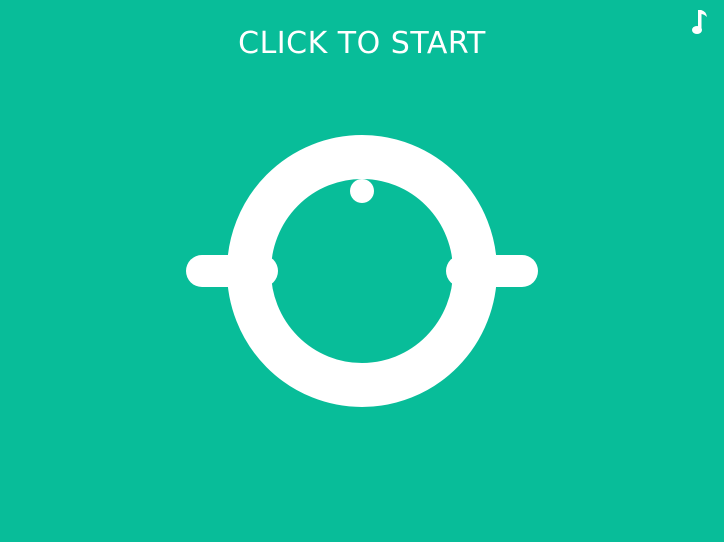 Image resolution: width=724 pixels, height=542 pixels. What do you see at coordinates (362, 191) in the screenshot?
I see `ball` at bounding box center [362, 191].